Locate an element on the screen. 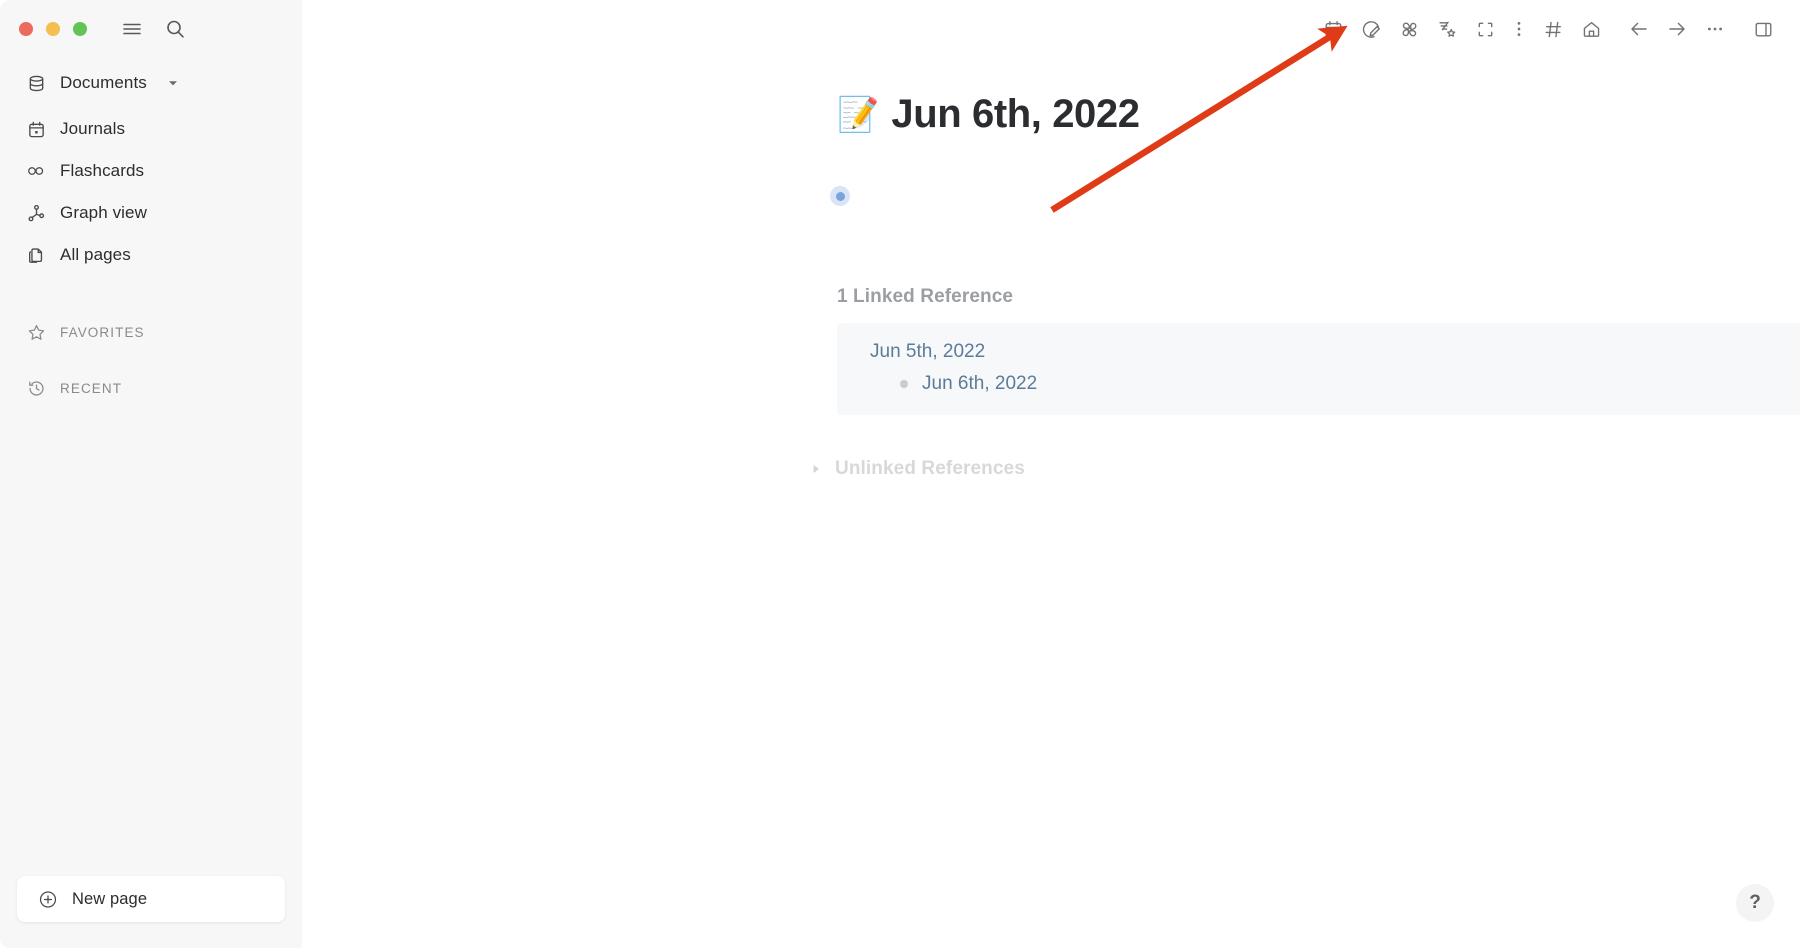 The image size is (1800, 948). sidebar-item-label: All pages is located at coordinates (95, 254).